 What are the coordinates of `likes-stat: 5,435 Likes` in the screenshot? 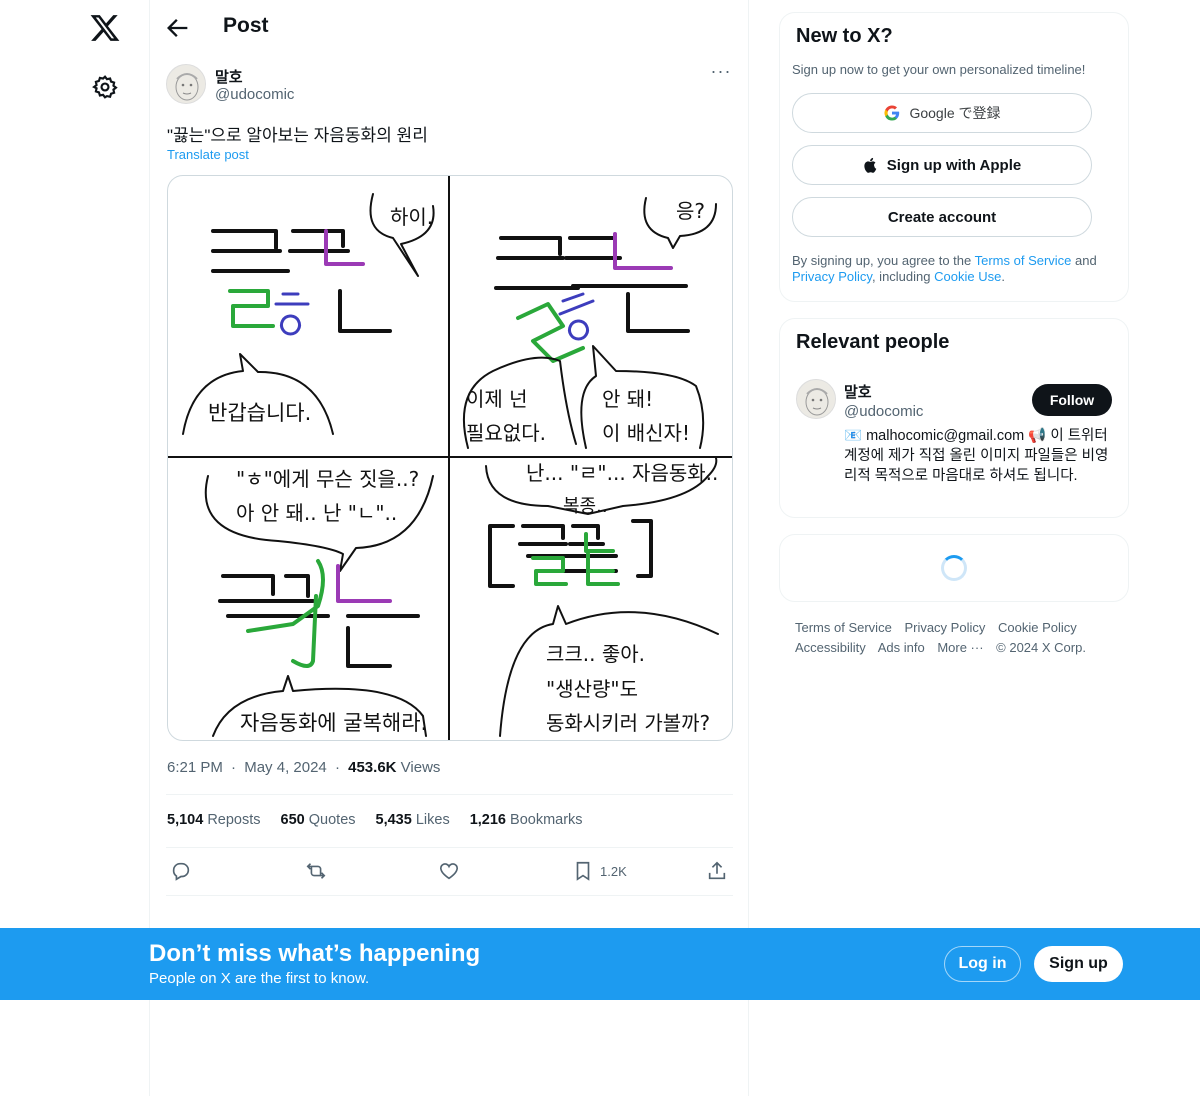 It's located at (413, 820).